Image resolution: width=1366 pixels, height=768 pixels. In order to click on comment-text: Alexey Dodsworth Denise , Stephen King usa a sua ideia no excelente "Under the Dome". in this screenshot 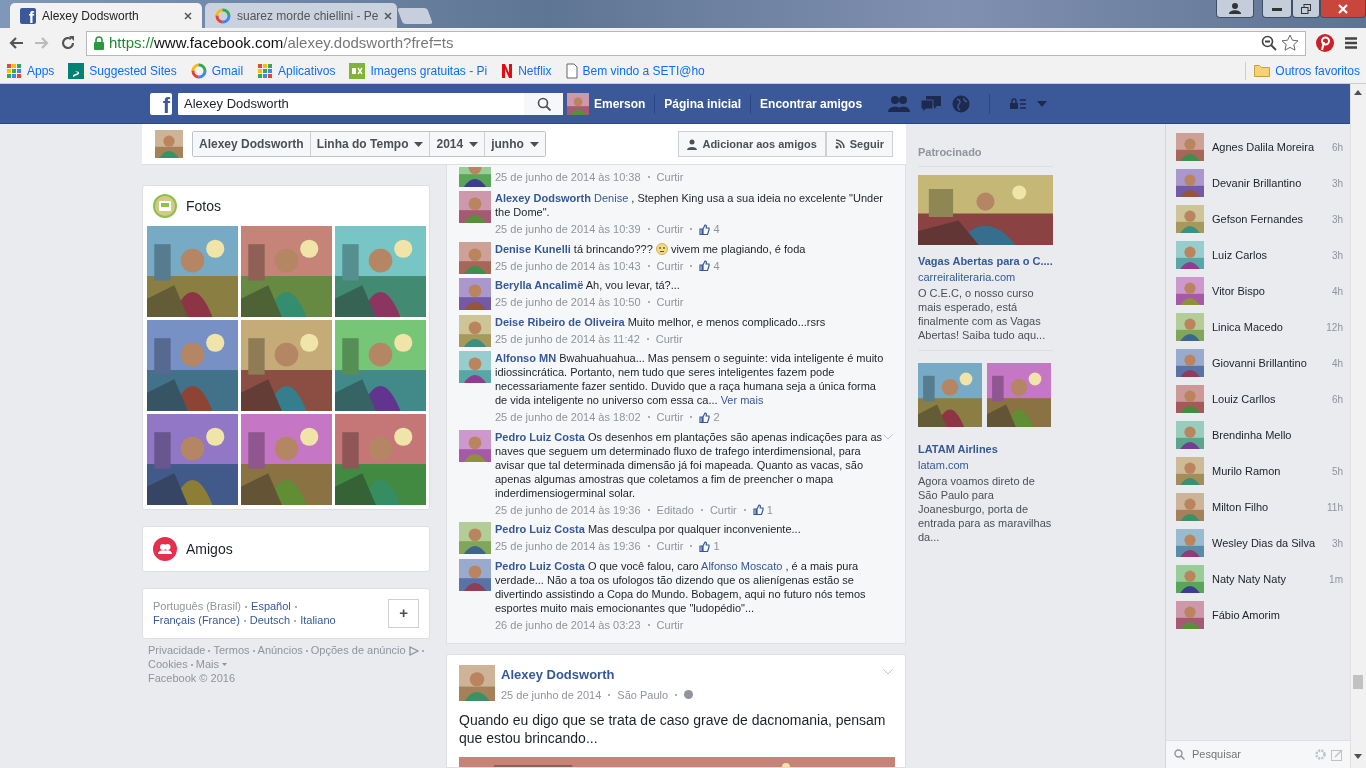, I will do `click(689, 205)`.